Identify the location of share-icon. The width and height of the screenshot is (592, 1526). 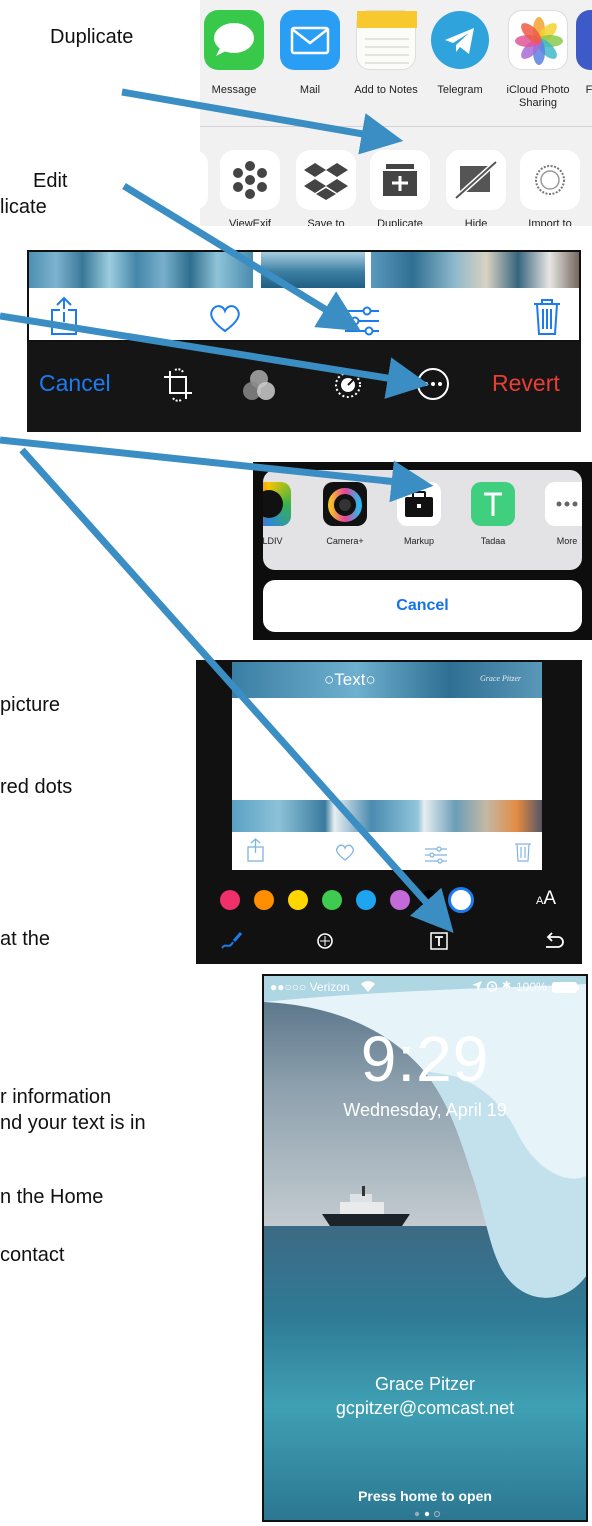
(64, 316).